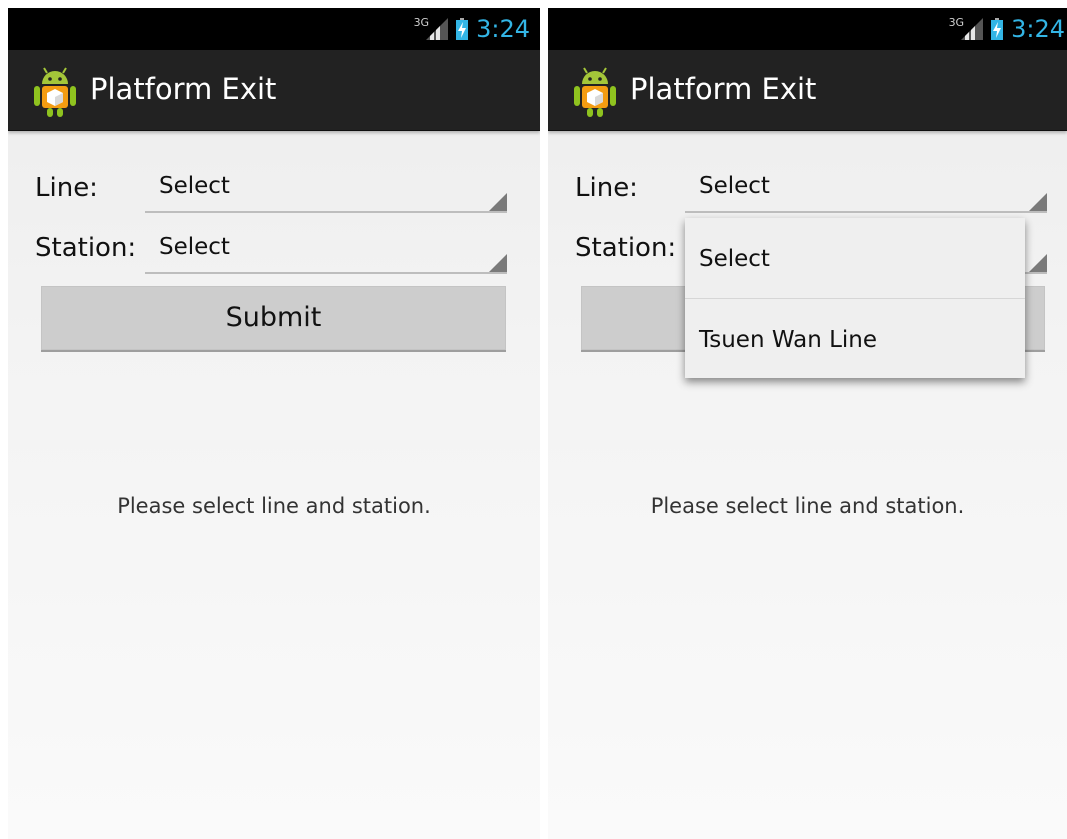 The image size is (1067, 839). I want to click on submit-button: Submit, so click(273, 318).